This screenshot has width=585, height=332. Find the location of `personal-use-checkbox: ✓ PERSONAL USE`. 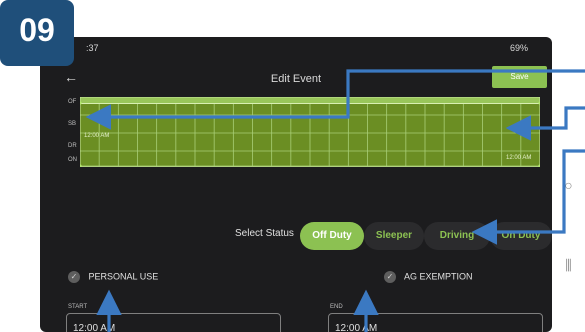

personal-use-checkbox: ✓ PERSONAL USE is located at coordinates (113, 279).